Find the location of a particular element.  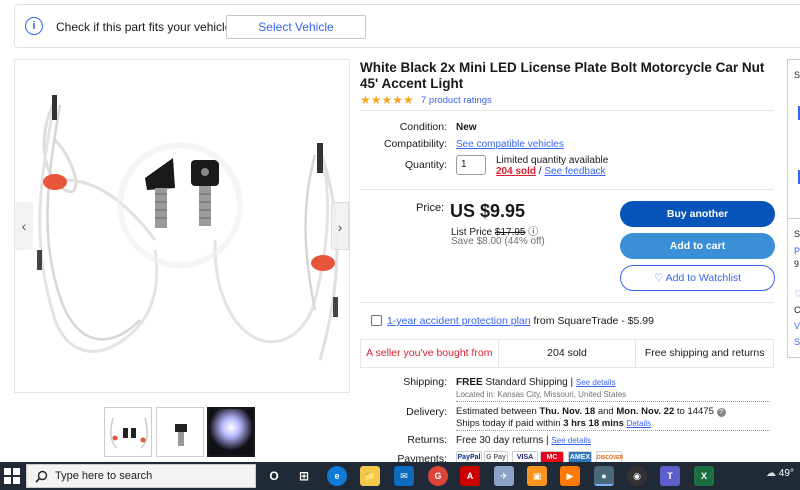

product-ratings-link: 7 product ratings is located at coordinates (456, 100).